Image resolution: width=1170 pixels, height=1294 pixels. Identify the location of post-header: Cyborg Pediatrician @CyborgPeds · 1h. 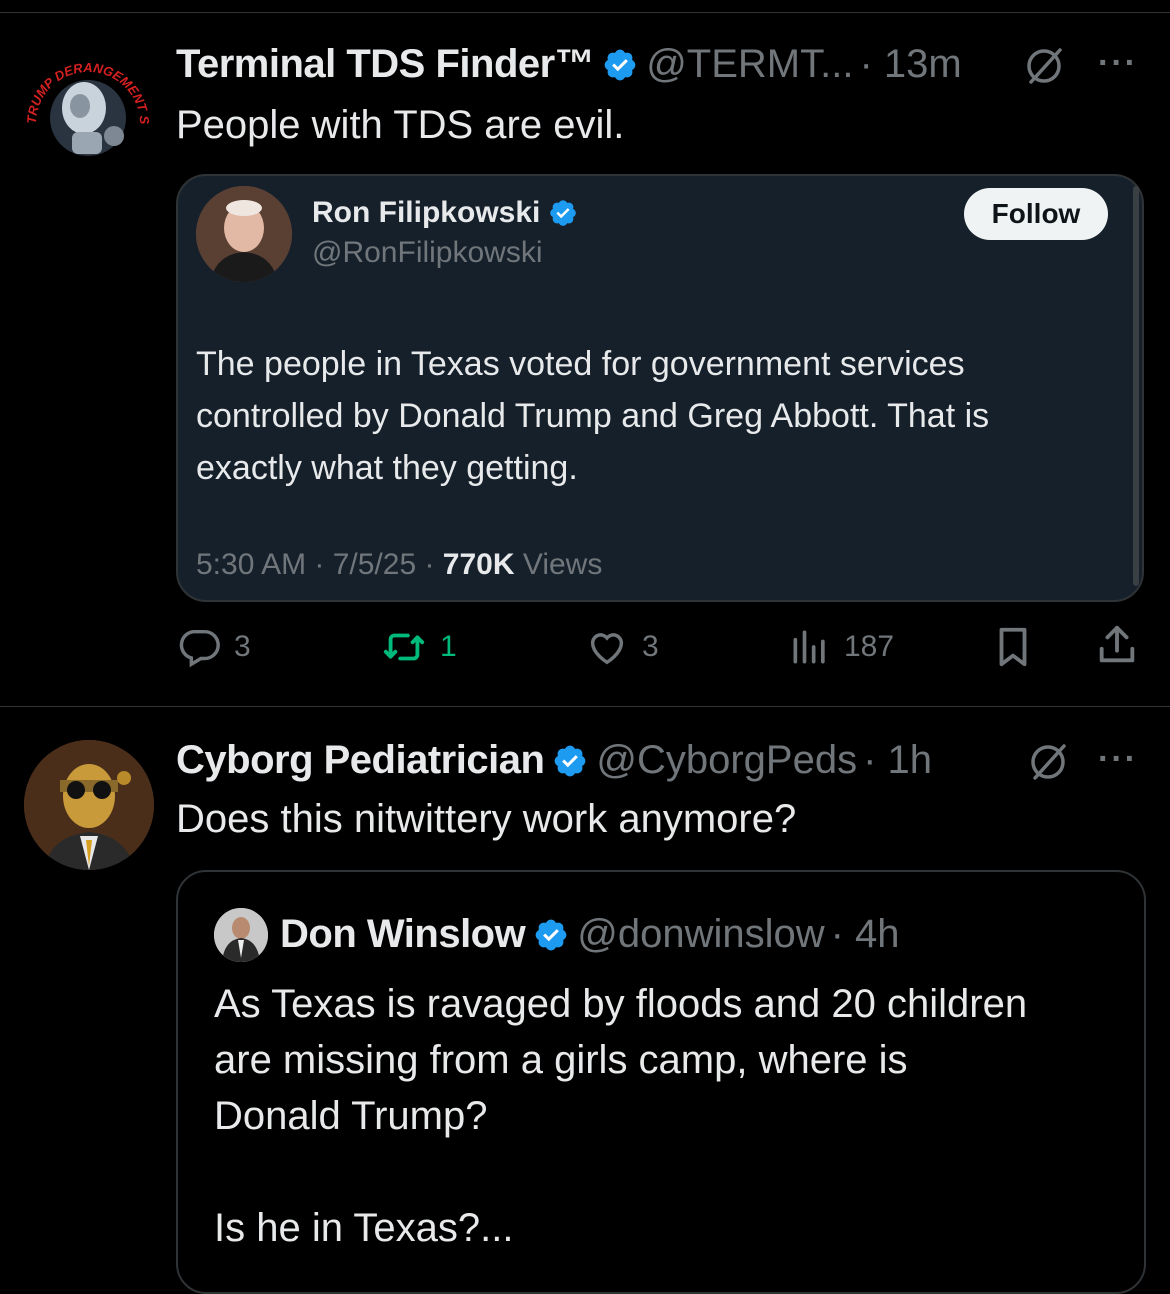
(554, 760).